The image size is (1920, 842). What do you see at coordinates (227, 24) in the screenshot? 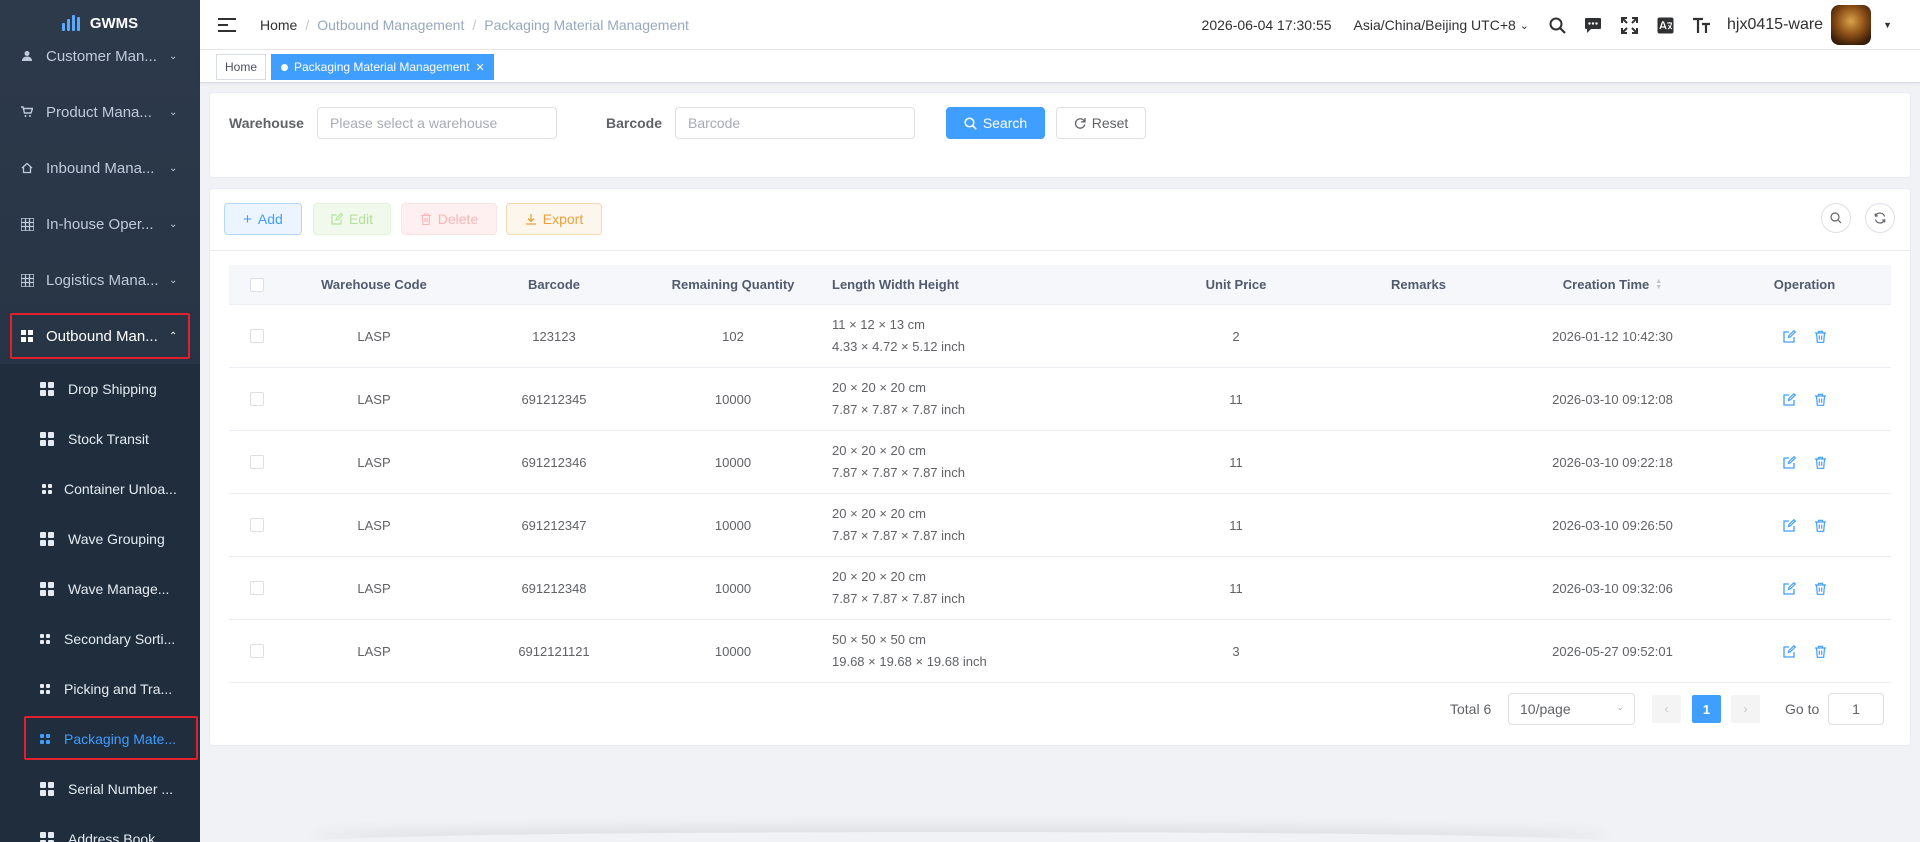
I see `menu-toggle-icon` at bounding box center [227, 24].